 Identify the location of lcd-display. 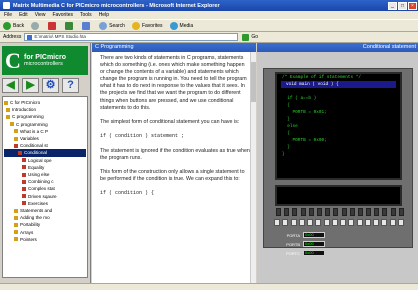
(338, 195).